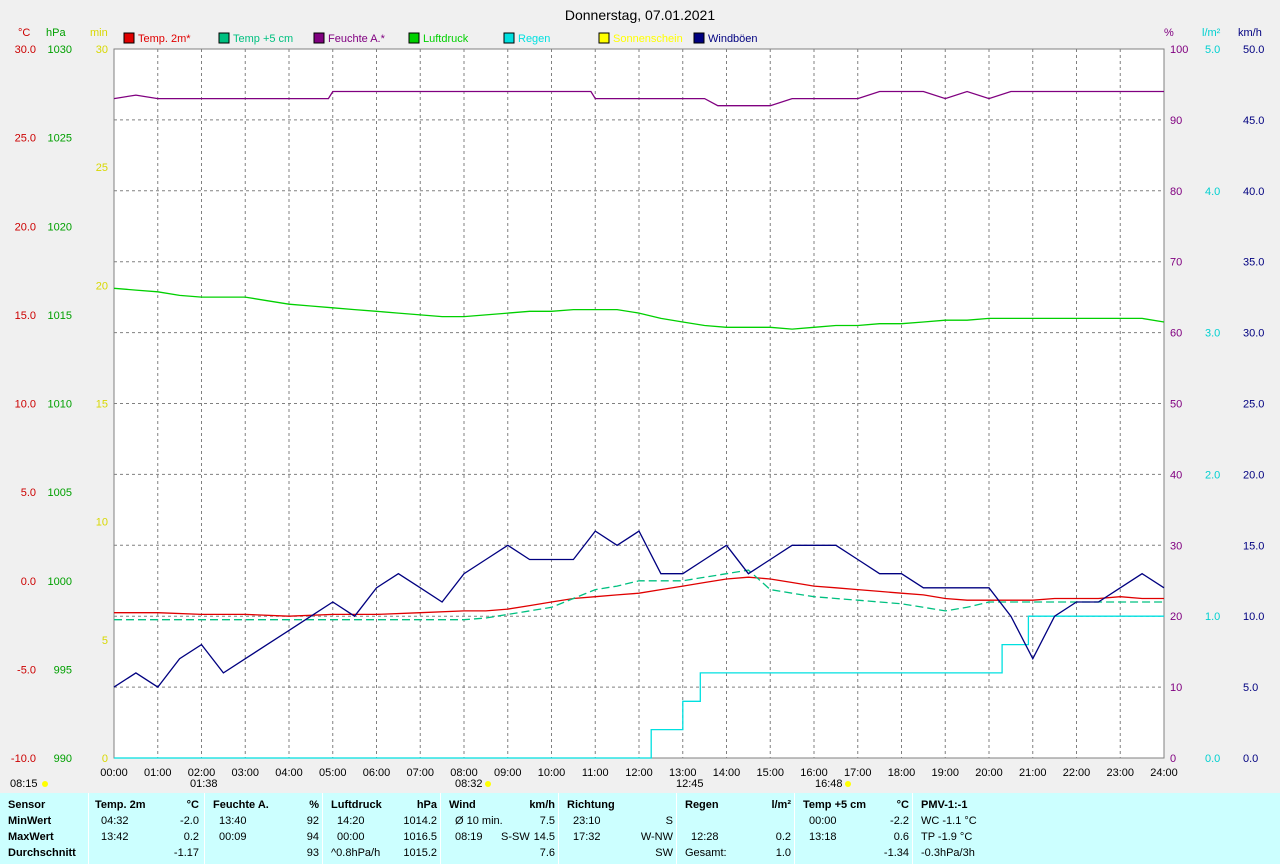 The height and width of the screenshot is (864, 1280). What do you see at coordinates (479, 821) in the screenshot?
I see `stats-wind-avg-label: Ø 10 min.` at bounding box center [479, 821].